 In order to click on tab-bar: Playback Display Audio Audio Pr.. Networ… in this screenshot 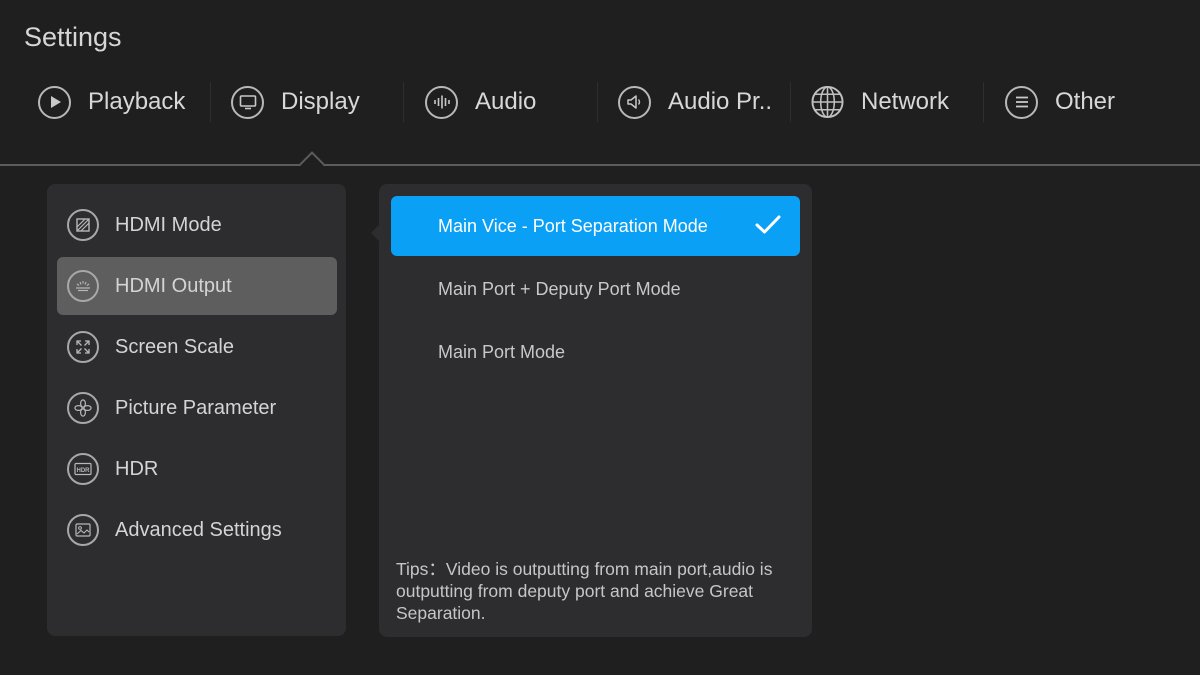, I will do `click(600, 102)`.